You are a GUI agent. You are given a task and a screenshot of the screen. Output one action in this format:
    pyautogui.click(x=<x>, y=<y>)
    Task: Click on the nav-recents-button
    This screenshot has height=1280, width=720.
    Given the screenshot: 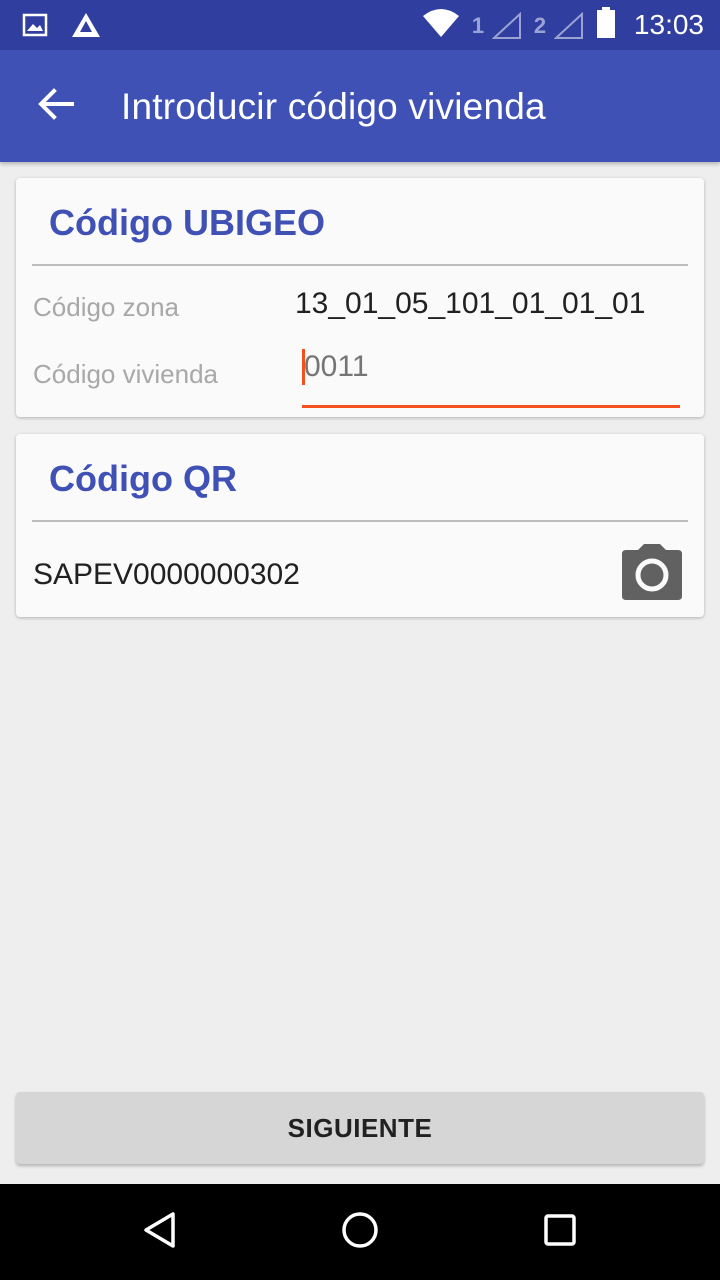 What is the action you would take?
    pyautogui.click(x=560, y=1232)
    